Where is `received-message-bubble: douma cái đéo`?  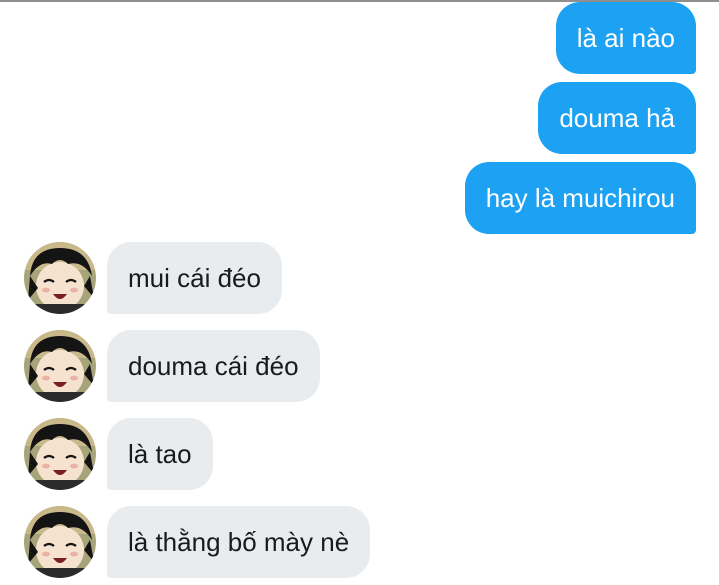
received-message-bubble: douma cái đéo is located at coordinates (213, 366).